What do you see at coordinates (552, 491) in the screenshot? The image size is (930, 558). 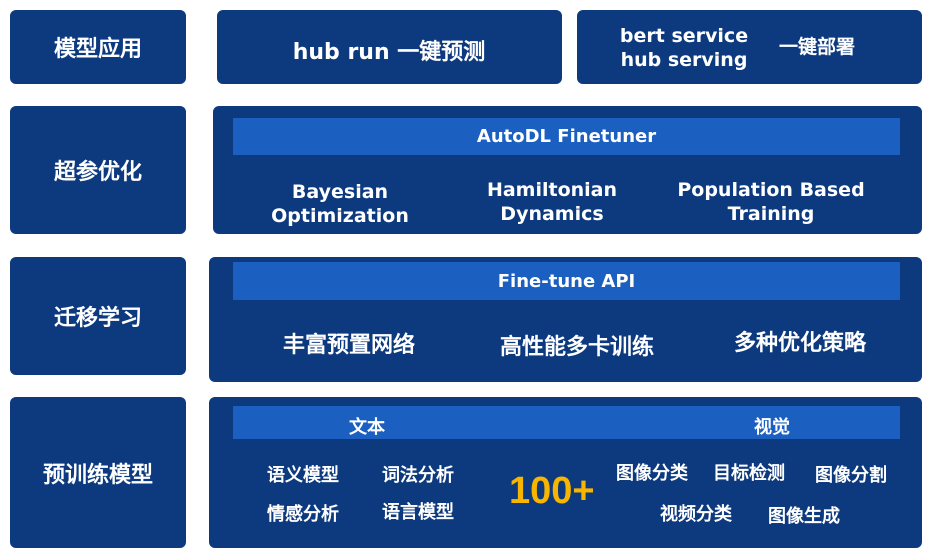 I see `model-count: 100+` at bounding box center [552, 491].